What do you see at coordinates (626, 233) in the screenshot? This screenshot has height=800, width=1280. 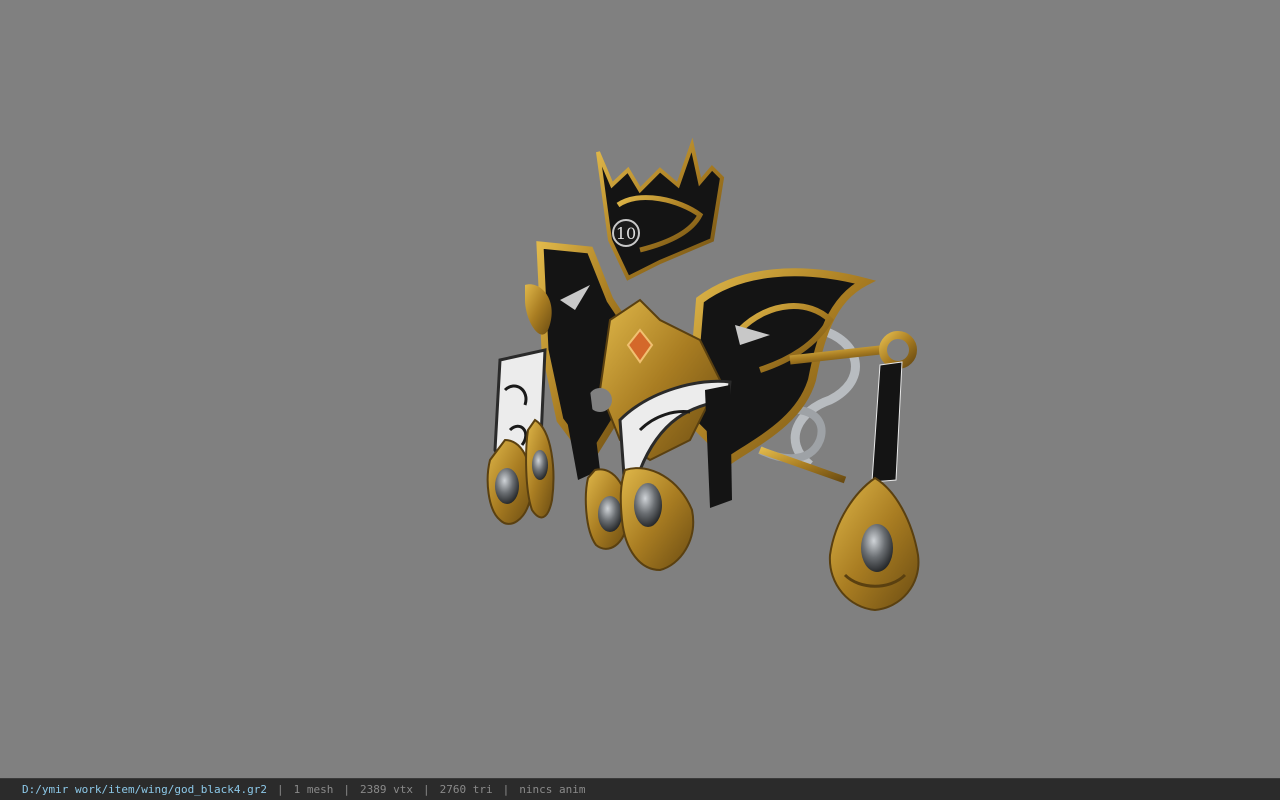 I see `emblem-text: 10` at bounding box center [626, 233].